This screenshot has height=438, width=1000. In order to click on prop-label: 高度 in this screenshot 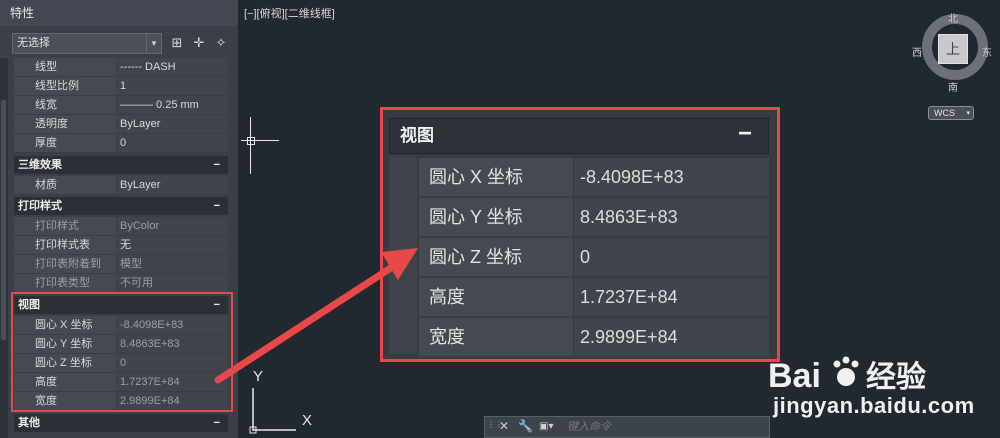, I will do `click(496, 297)`.